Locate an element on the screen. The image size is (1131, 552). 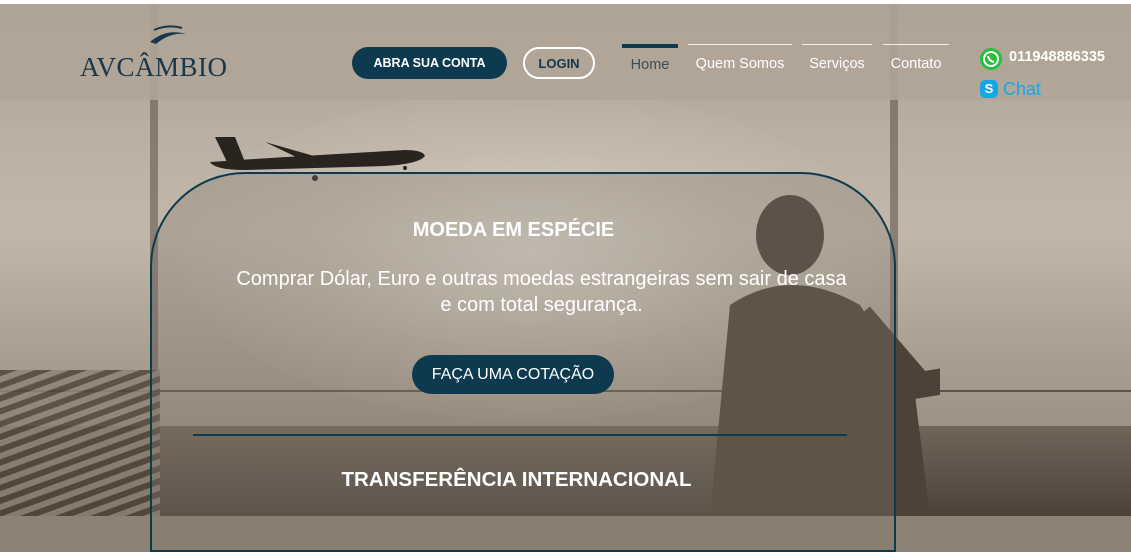
phone-number: 011948886335 is located at coordinates (1057, 57).